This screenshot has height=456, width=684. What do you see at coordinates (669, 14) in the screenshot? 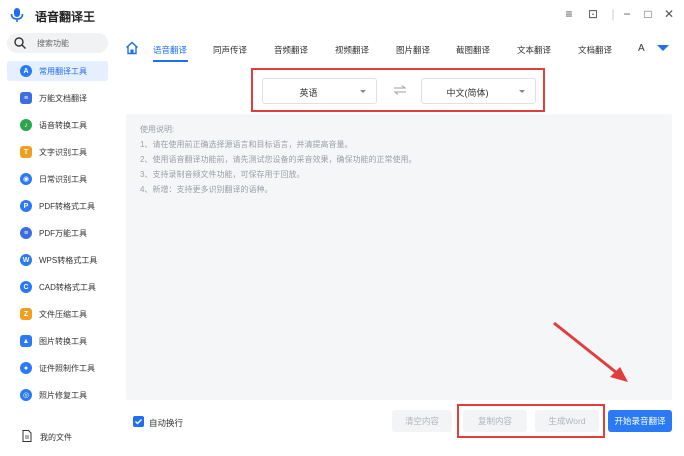
I see `close-icon: ✕` at bounding box center [669, 14].